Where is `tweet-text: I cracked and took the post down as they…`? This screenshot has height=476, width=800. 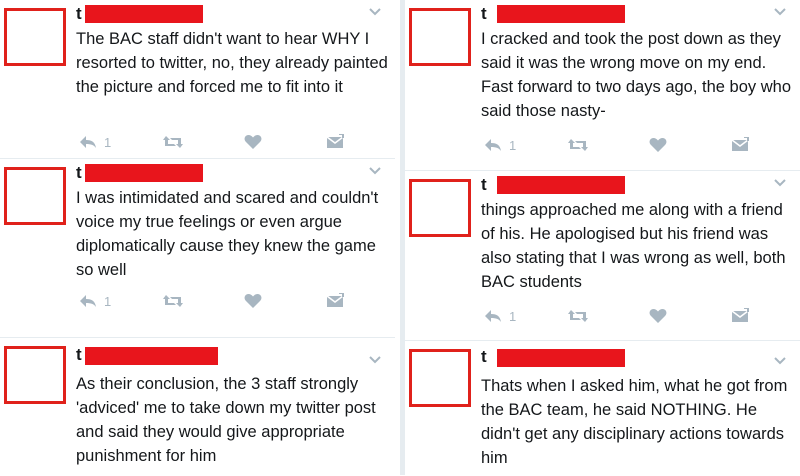 tweet-text: I cracked and took the post down as they… is located at coordinates (636, 75).